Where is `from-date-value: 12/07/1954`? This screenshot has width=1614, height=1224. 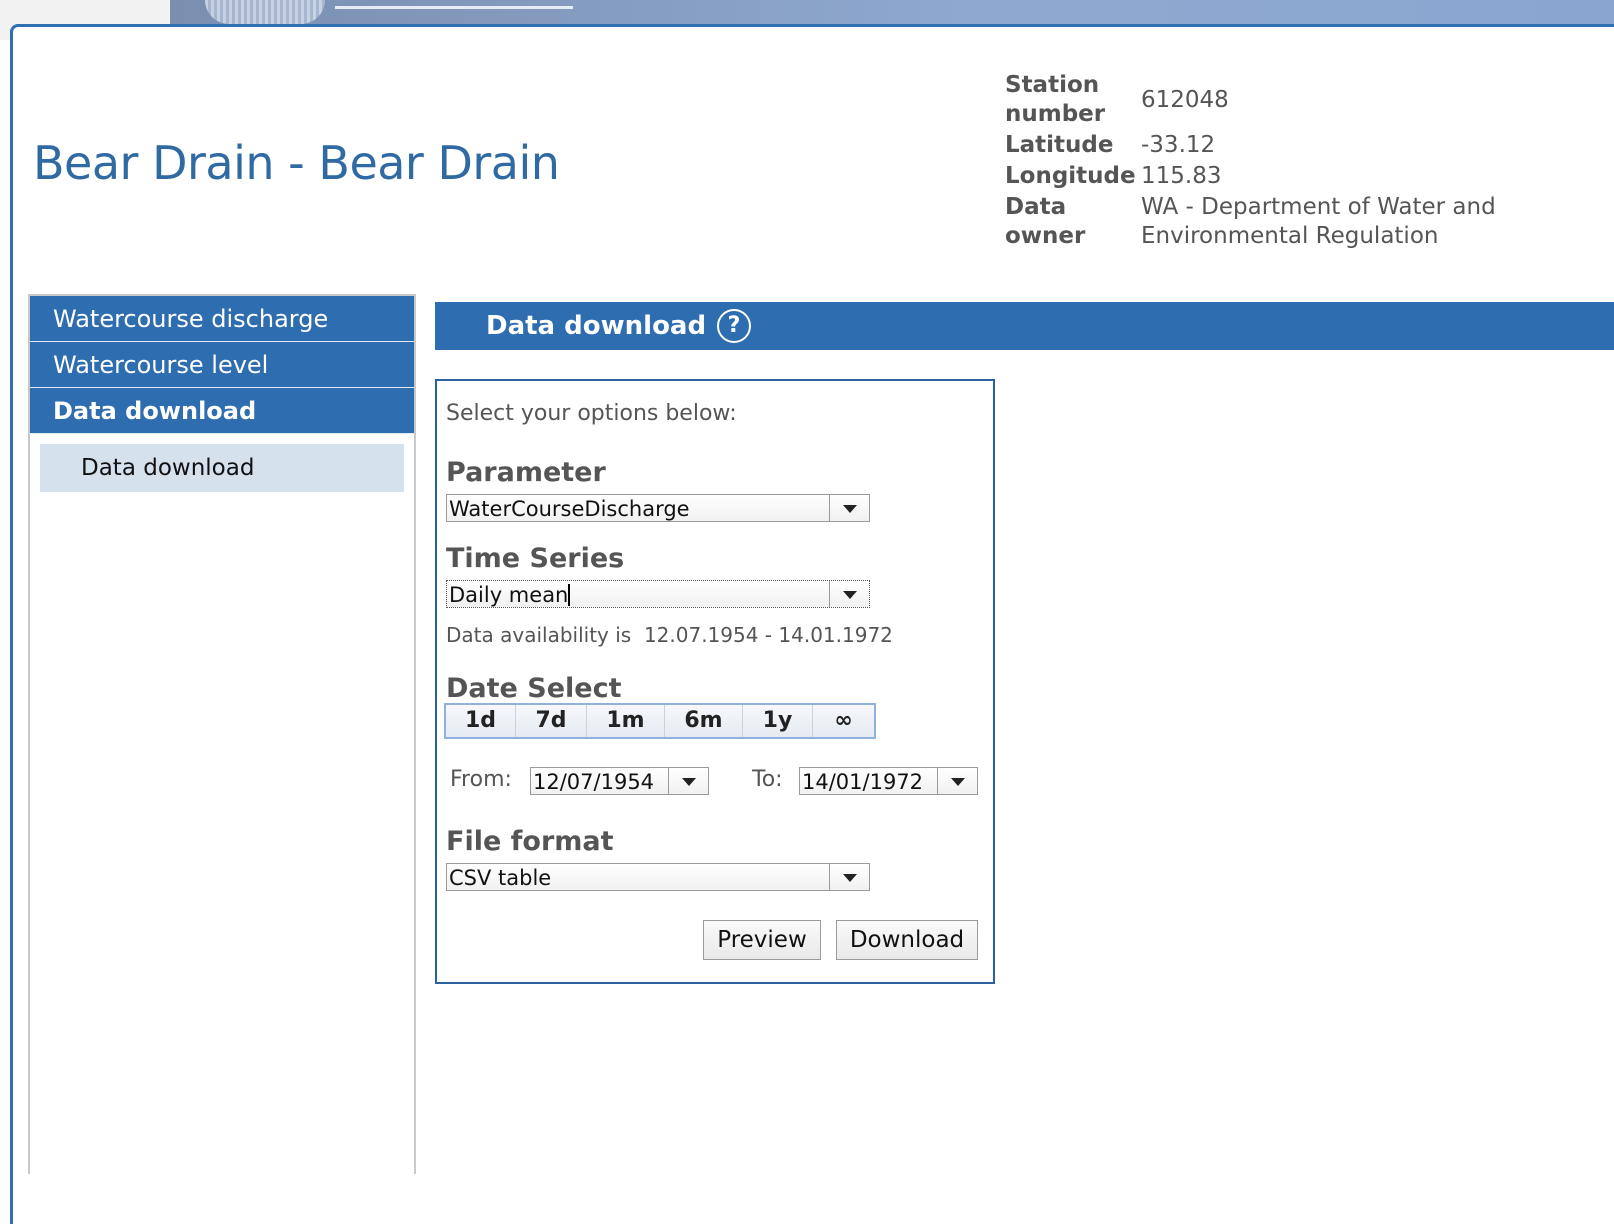 from-date-value: 12/07/1954 is located at coordinates (594, 782).